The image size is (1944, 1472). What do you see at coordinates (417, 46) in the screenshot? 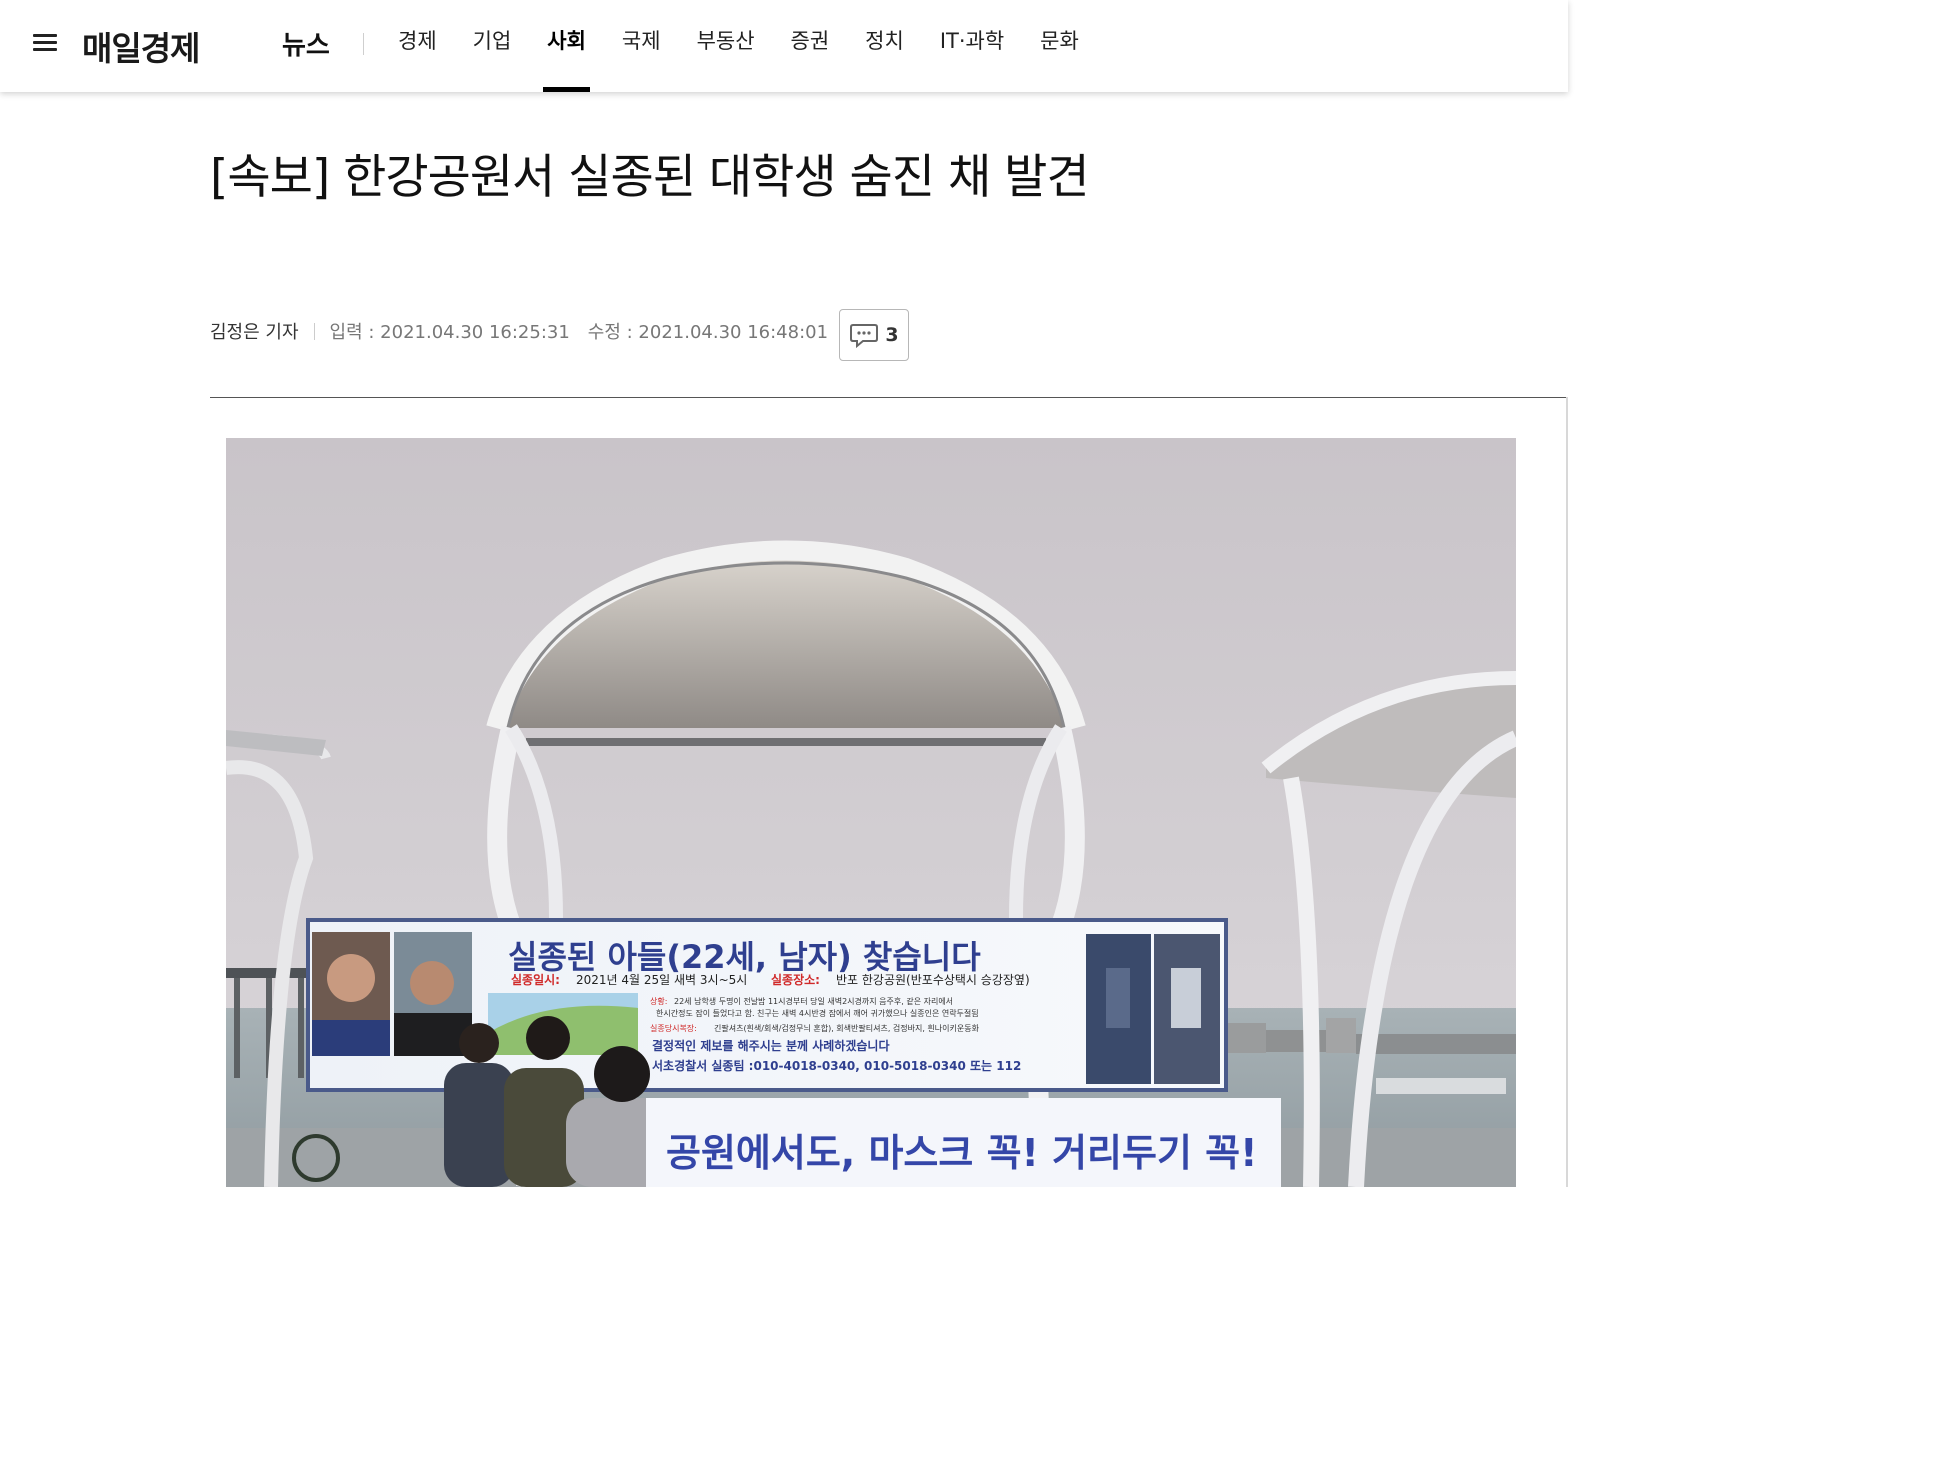
I see `menu-item-economy: 경제` at bounding box center [417, 46].